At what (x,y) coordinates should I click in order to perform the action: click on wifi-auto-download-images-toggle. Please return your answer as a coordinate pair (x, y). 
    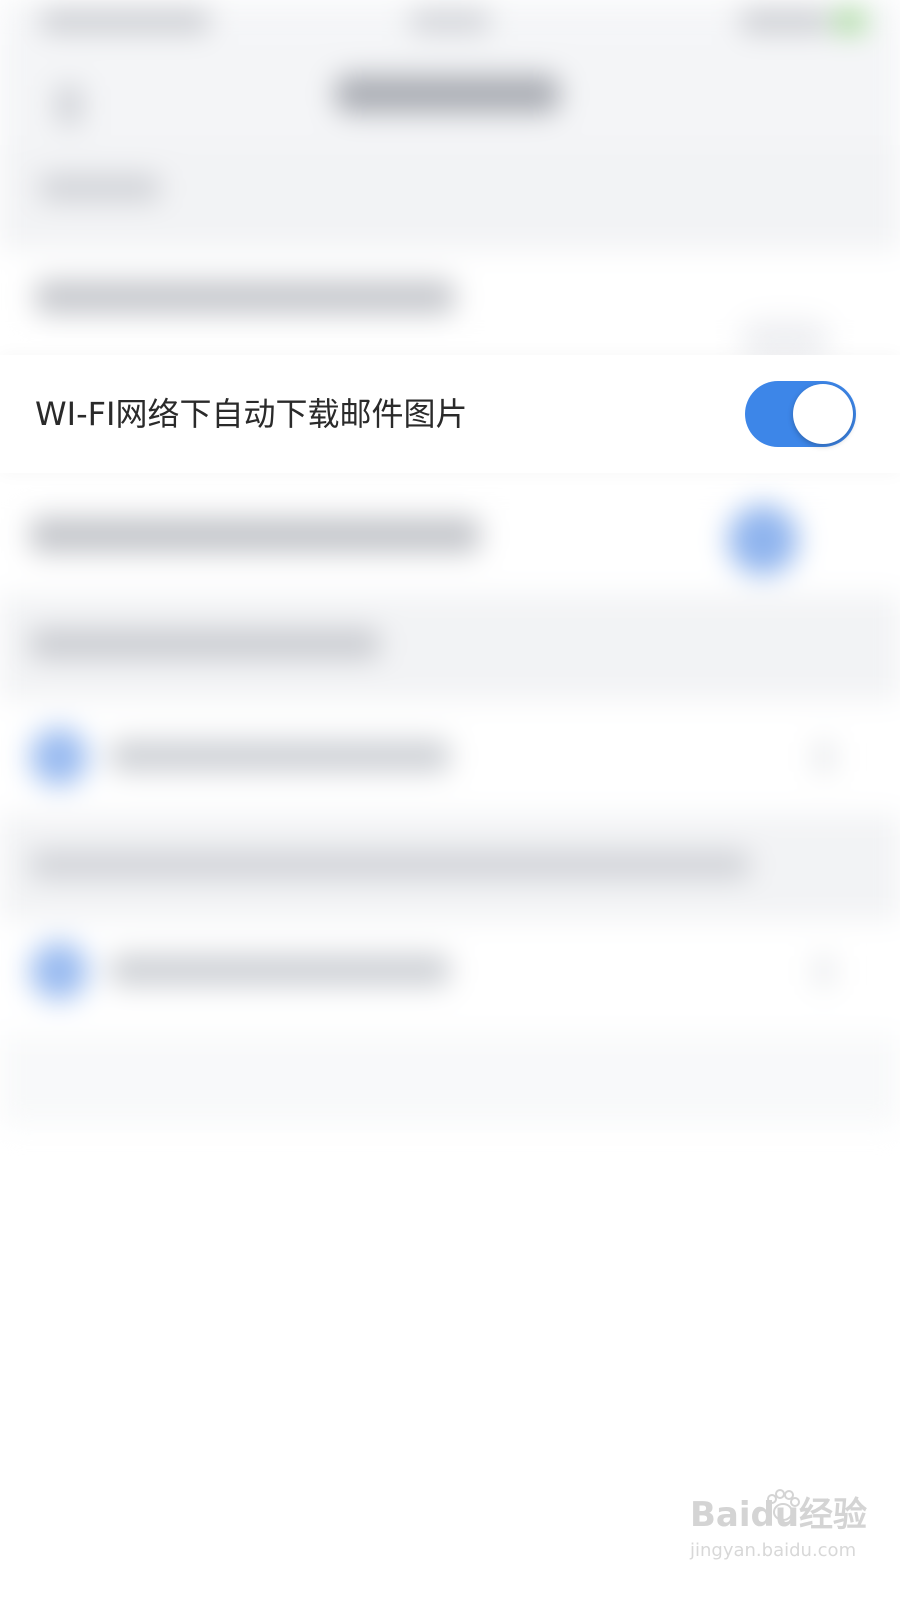
    Looking at the image, I should click on (800, 414).